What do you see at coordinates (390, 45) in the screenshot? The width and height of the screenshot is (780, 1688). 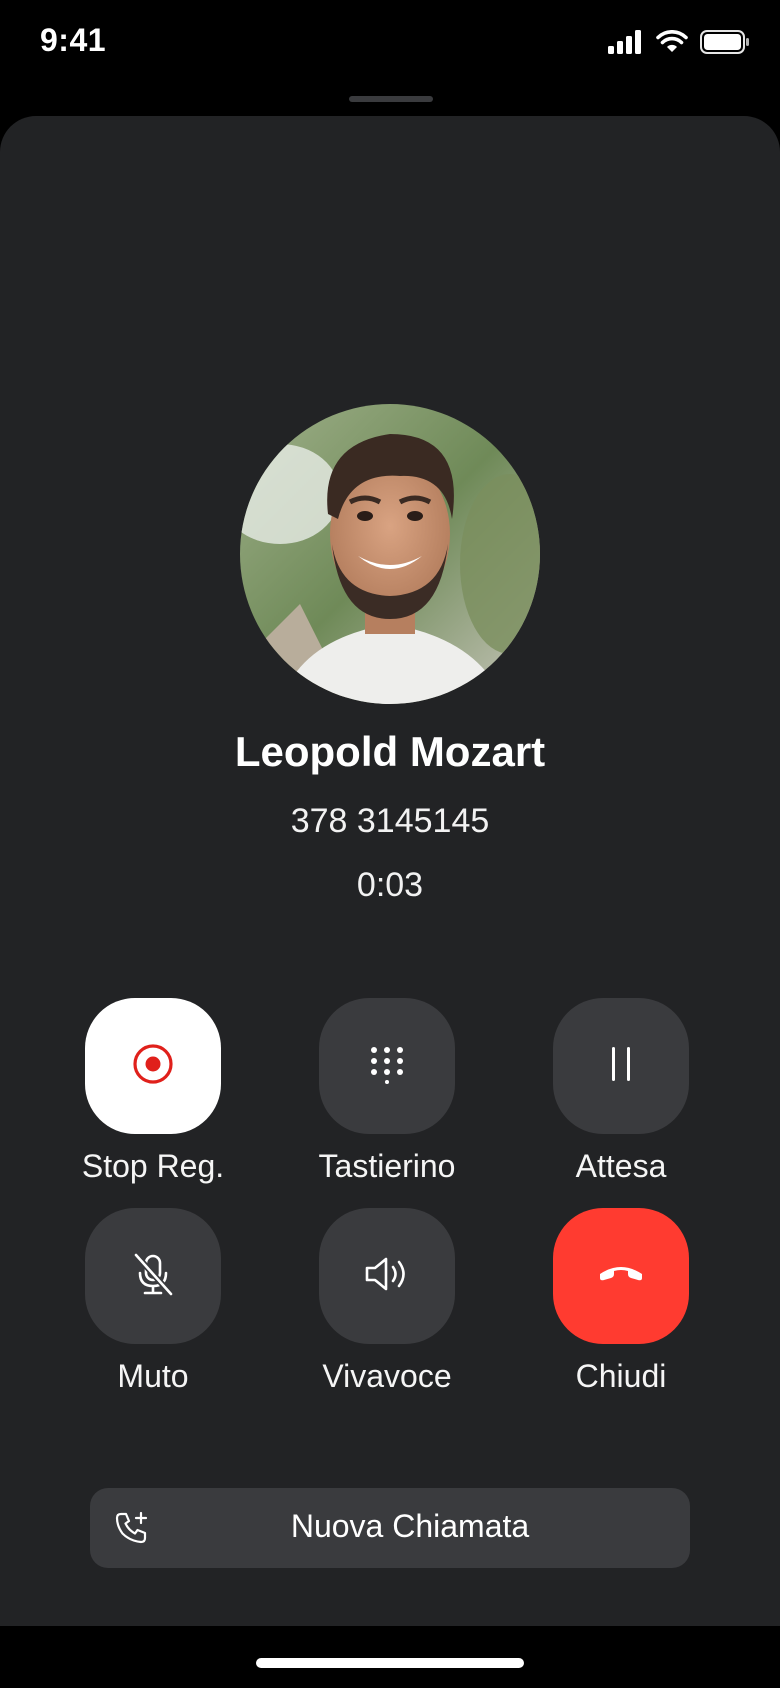 I see `status-bar: 9:41` at bounding box center [390, 45].